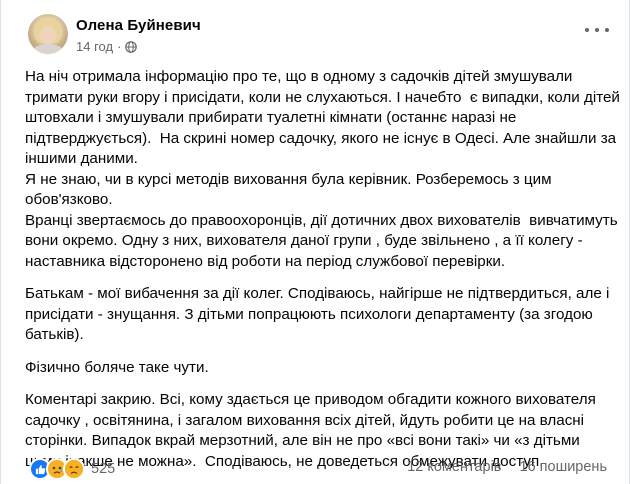  I want to click on paragraph: Фізично боляче таке чути., so click(318, 368).